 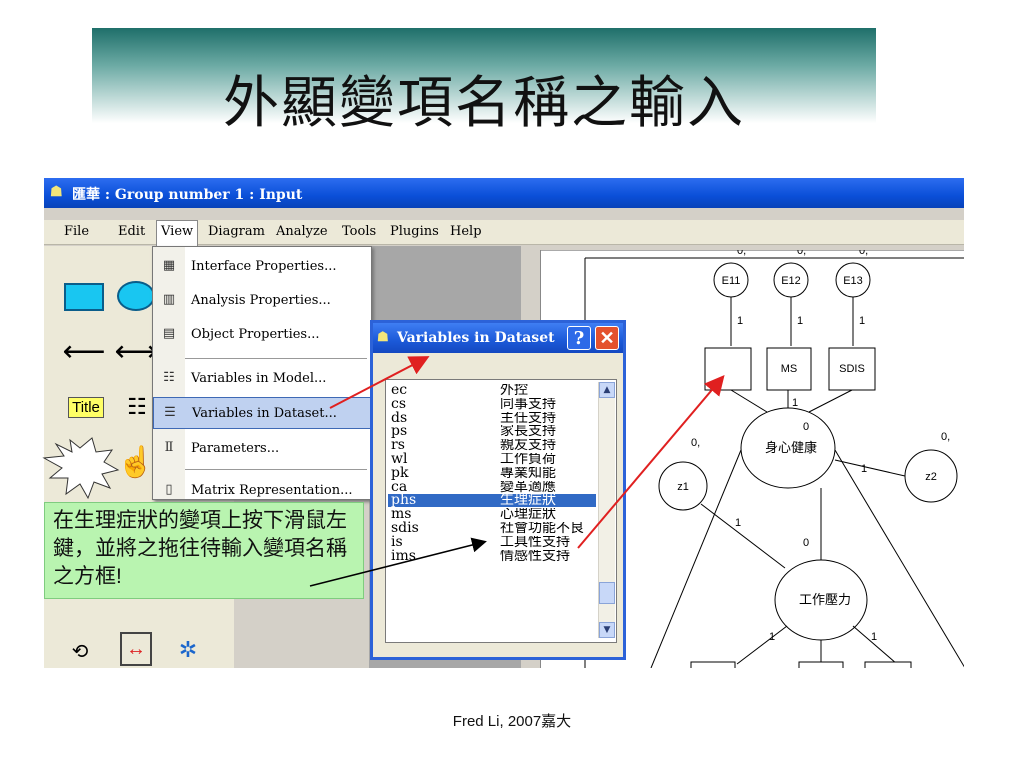 I want to click on red-arrow-menu, so click(x=379, y=382).